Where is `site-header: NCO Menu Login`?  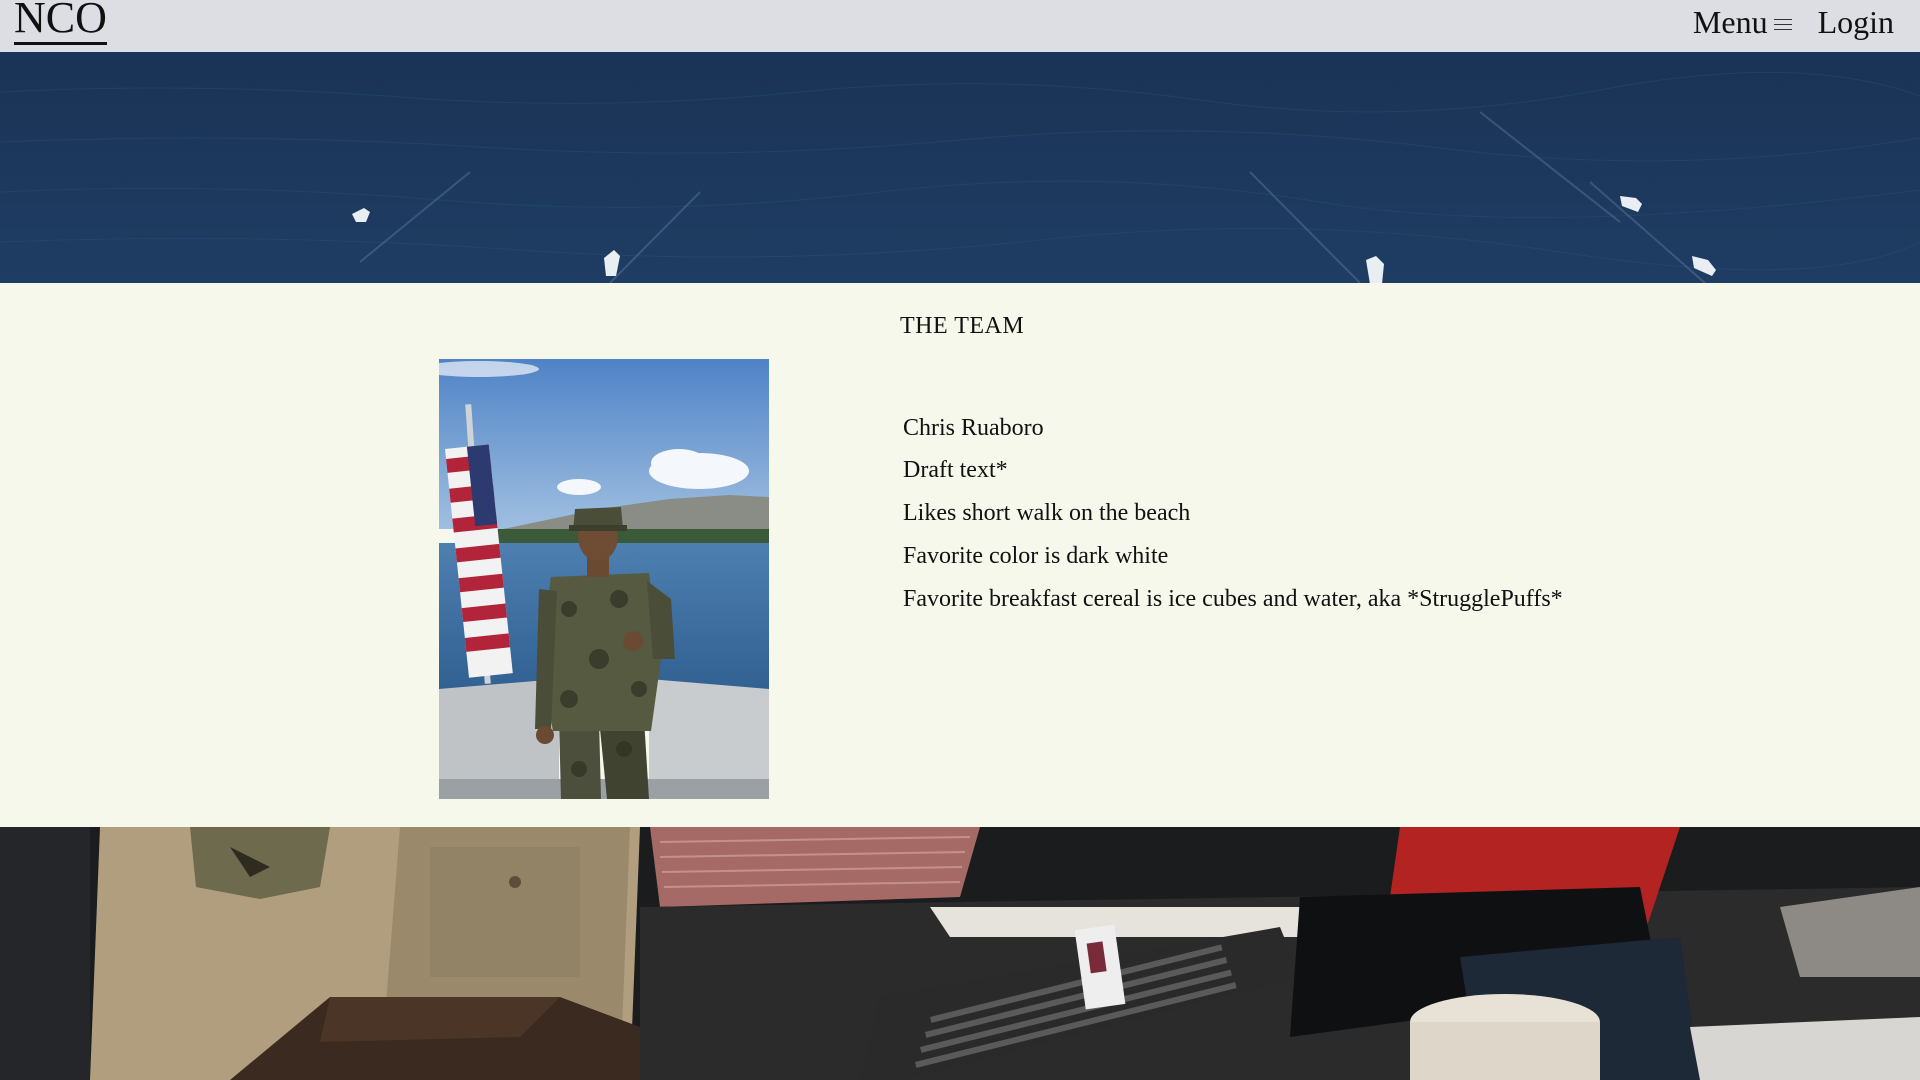 site-header: NCO Menu Login is located at coordinates (960, 26).